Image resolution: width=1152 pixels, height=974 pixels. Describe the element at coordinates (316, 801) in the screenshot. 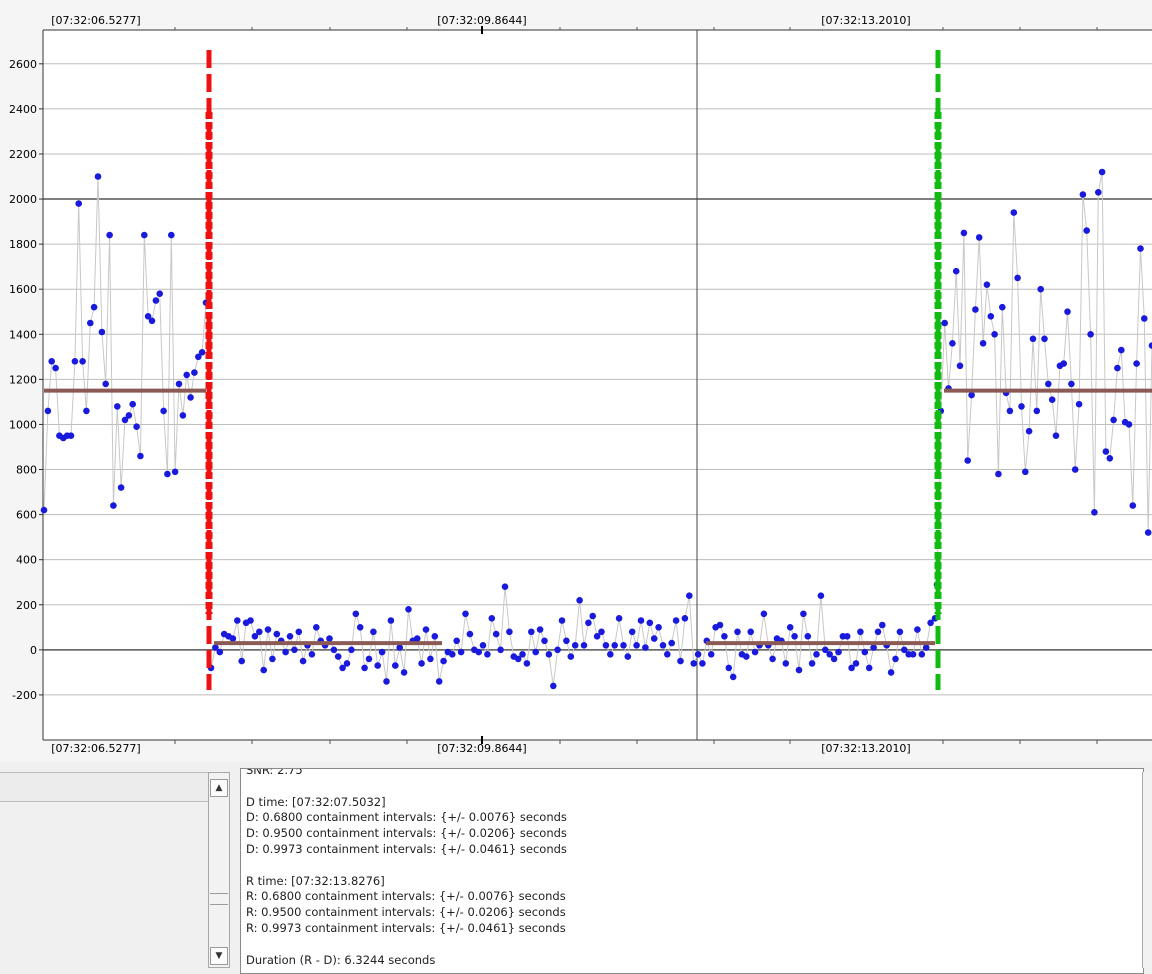

I see `log-line: D time: [07:32:07.5032]` at that location.